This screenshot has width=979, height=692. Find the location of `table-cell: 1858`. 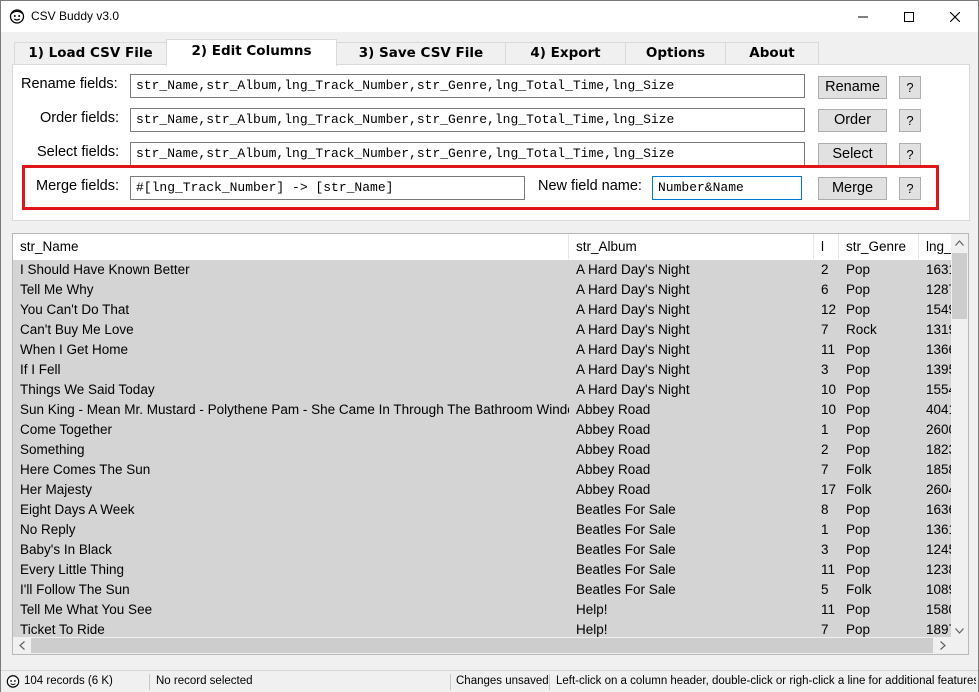

table-cell: 1858 is located at coordinates (939, 469).